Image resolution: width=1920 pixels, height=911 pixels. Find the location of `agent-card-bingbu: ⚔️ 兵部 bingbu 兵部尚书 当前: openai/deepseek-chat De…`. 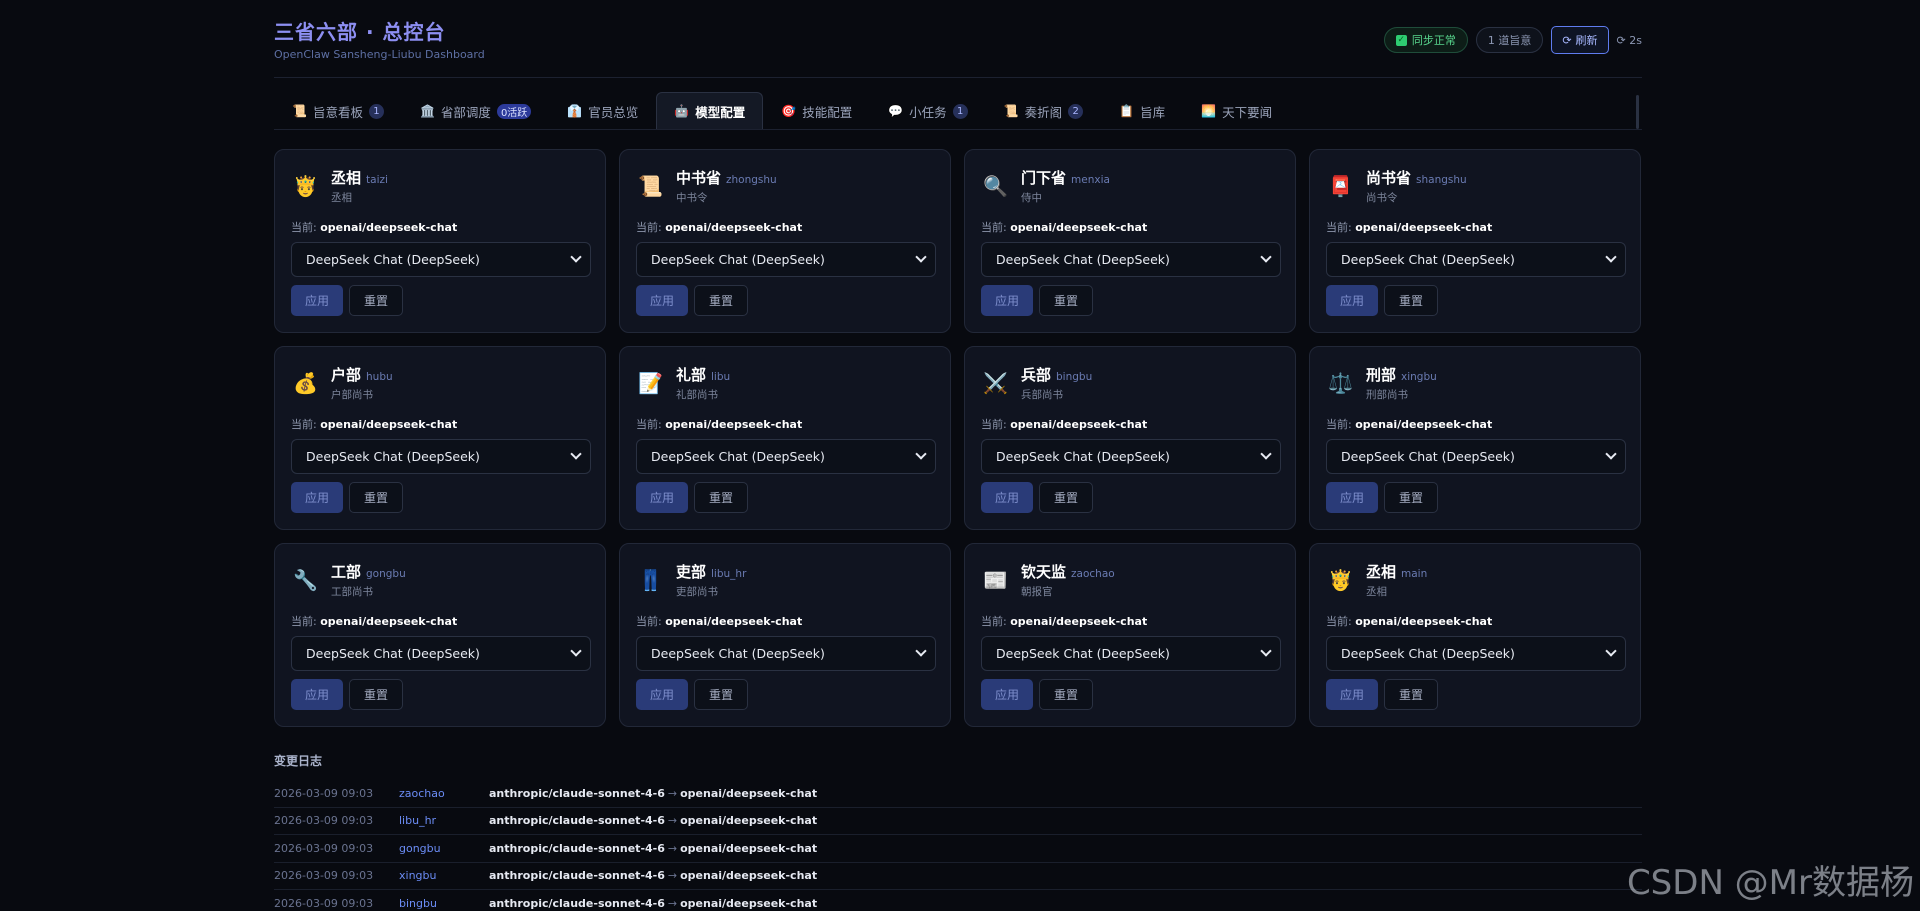

agent-card-bingbu: ⚔️ 兵部 bingbu 兵部尚书 当前: openai/deepseek-chat De… is located at coordinates (1130, 438).